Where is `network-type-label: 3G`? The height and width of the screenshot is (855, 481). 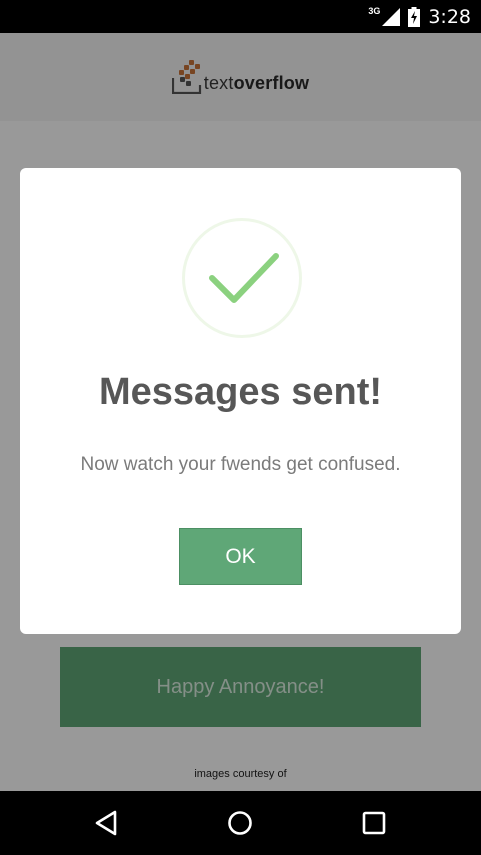
network-type-label: 3G is located at coordinates (374, 10).